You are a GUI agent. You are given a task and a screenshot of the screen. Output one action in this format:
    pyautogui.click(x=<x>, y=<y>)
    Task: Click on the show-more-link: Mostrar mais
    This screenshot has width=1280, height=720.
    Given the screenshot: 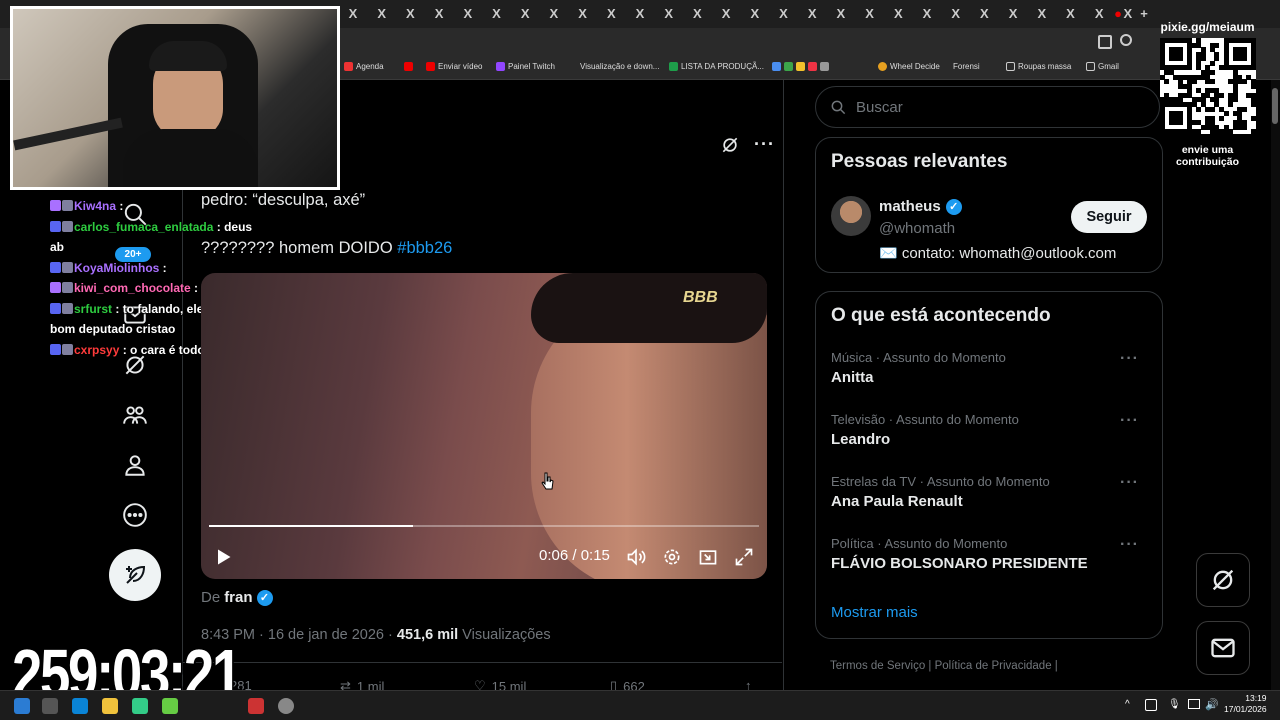 What is the action you would take?
    pyautogui.click(x=874, y=612)
    